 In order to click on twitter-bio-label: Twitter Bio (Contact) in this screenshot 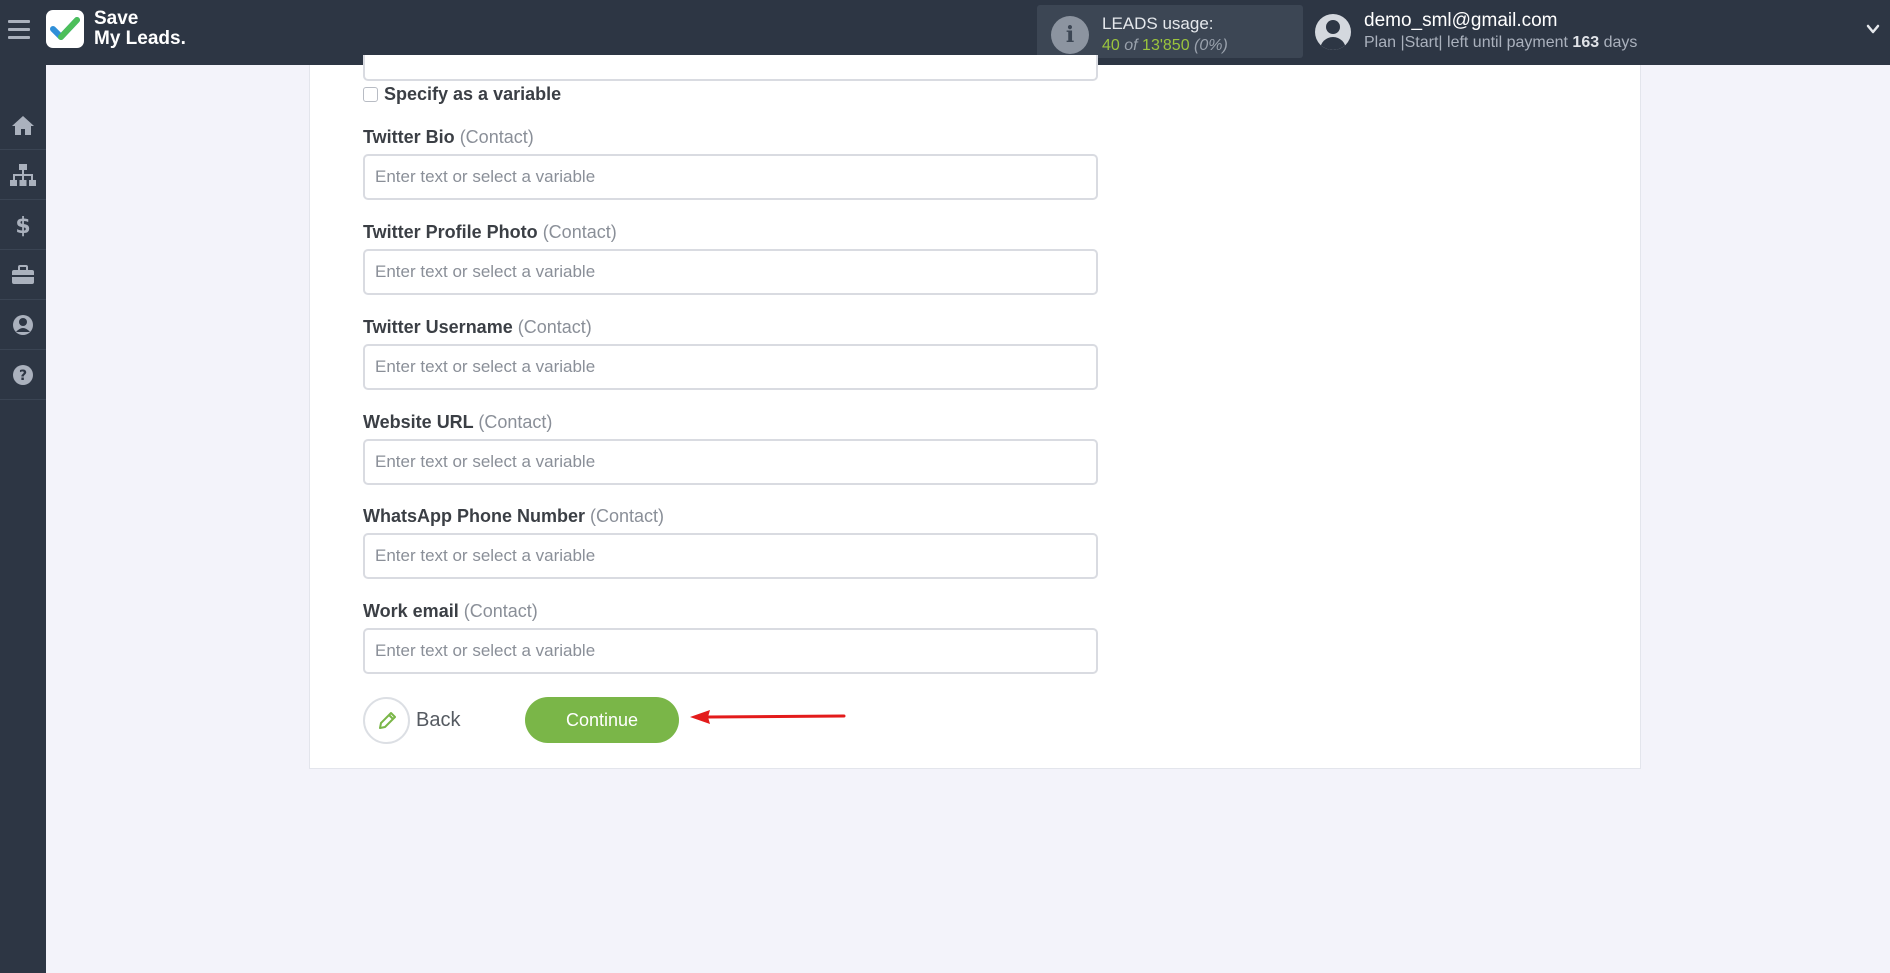, I will do `click(448, 137)`.